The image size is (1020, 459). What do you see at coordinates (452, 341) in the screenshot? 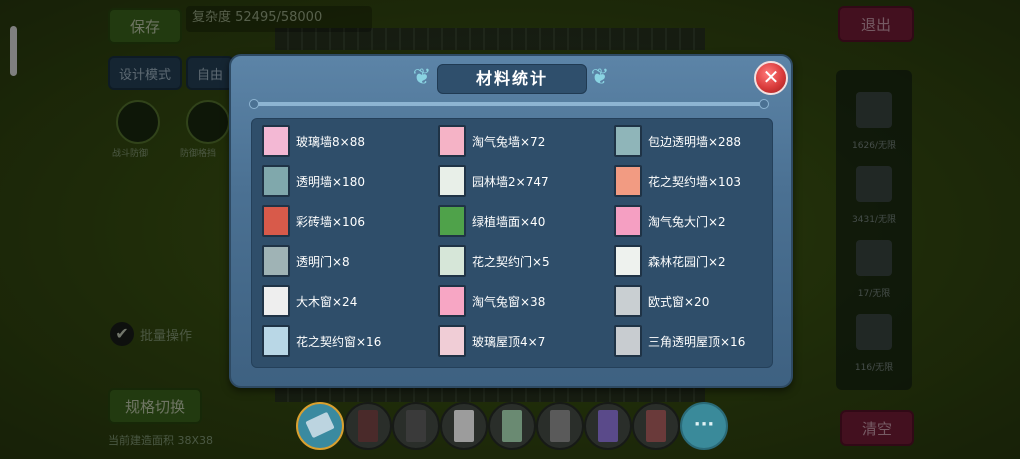
I see `glass-roof-icon` at bounding box center [452, 341].